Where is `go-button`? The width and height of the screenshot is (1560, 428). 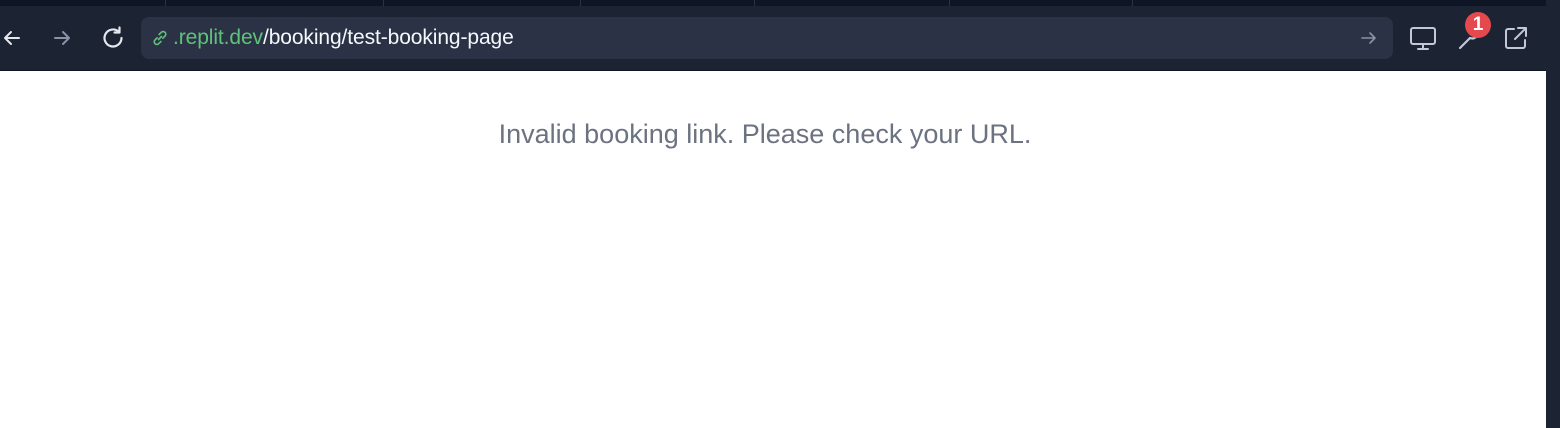
go-button is located at coordinates (1369, 38).